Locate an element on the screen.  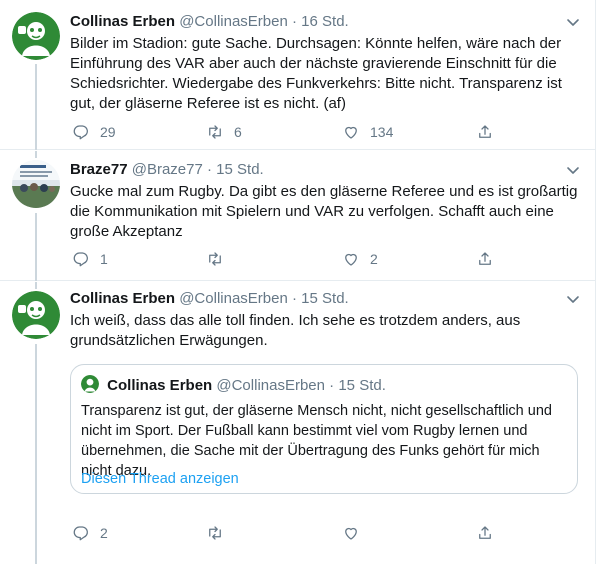
like-button: 2 is located at coordinates (360, 259).